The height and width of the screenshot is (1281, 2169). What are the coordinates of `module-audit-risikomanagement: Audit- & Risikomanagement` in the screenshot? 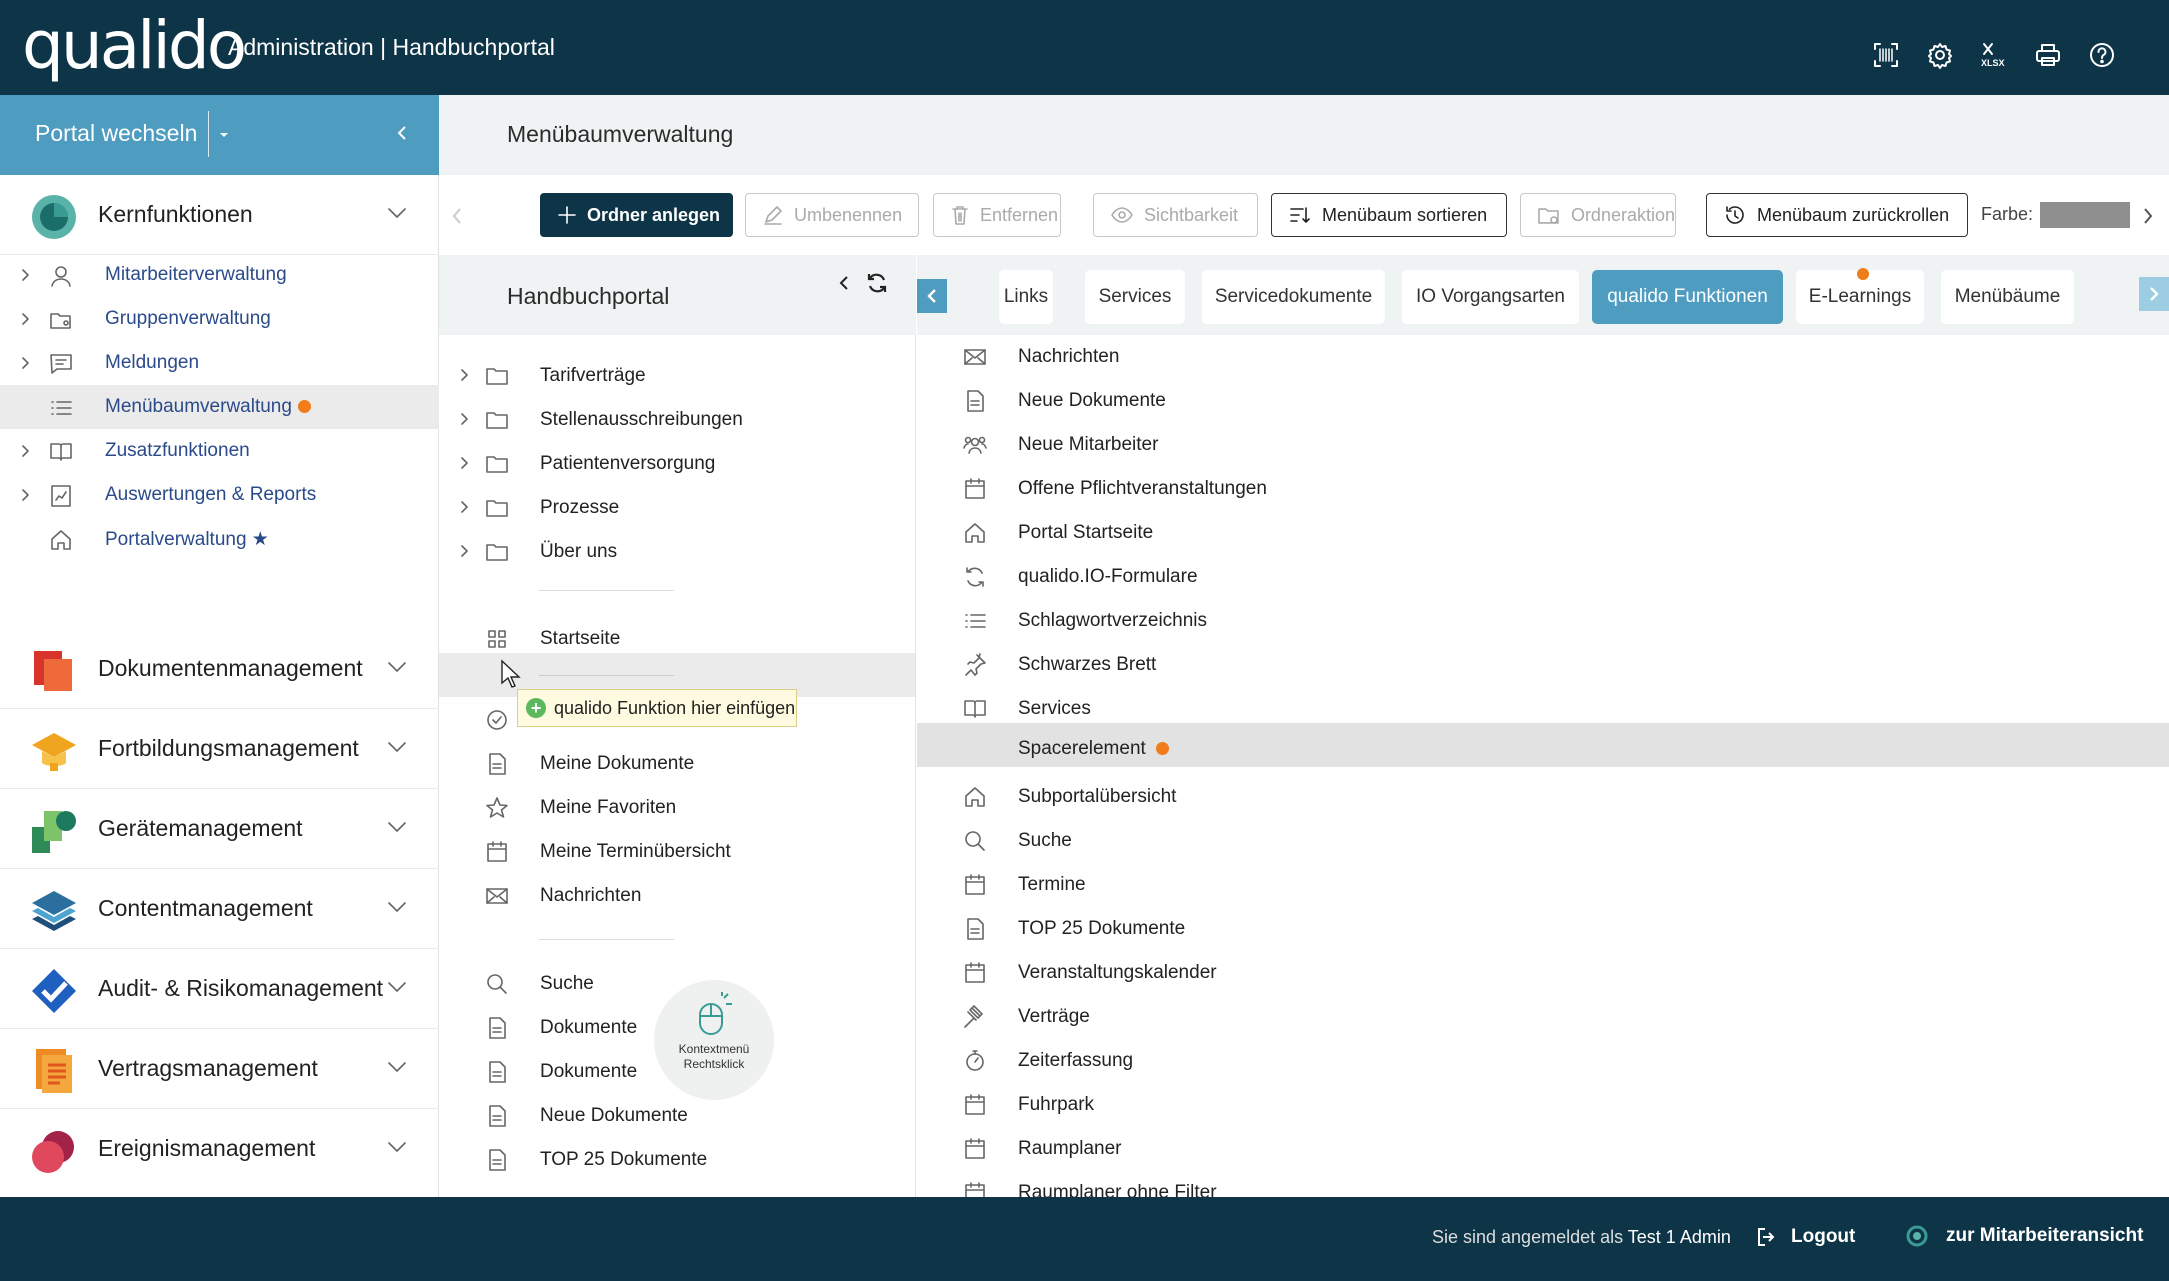 It's located at (219, 989).